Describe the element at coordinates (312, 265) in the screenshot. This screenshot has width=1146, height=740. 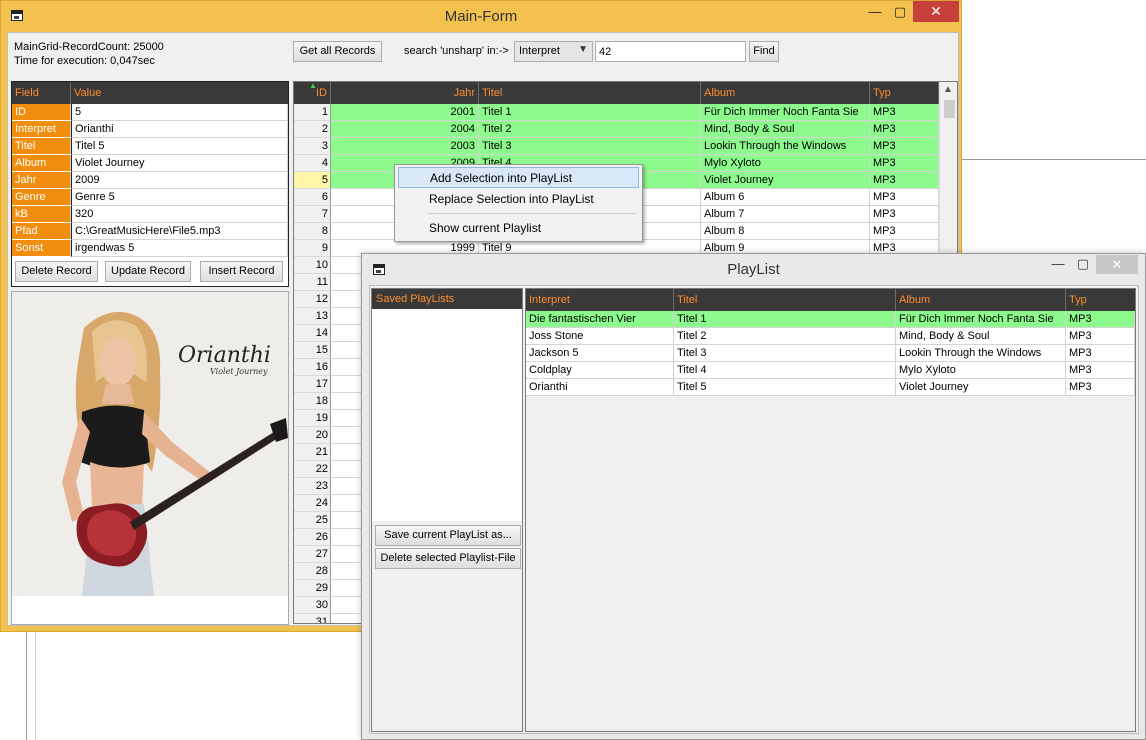
I see `row-number-cell: 10` at that location.